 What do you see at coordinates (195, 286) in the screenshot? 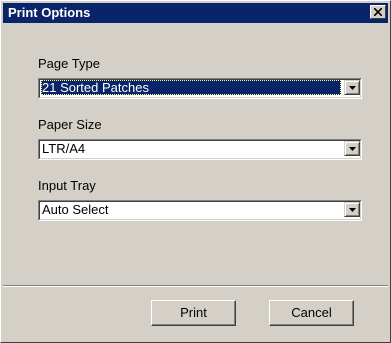
I see `separator-highlight` at bounding box center [195, 286].